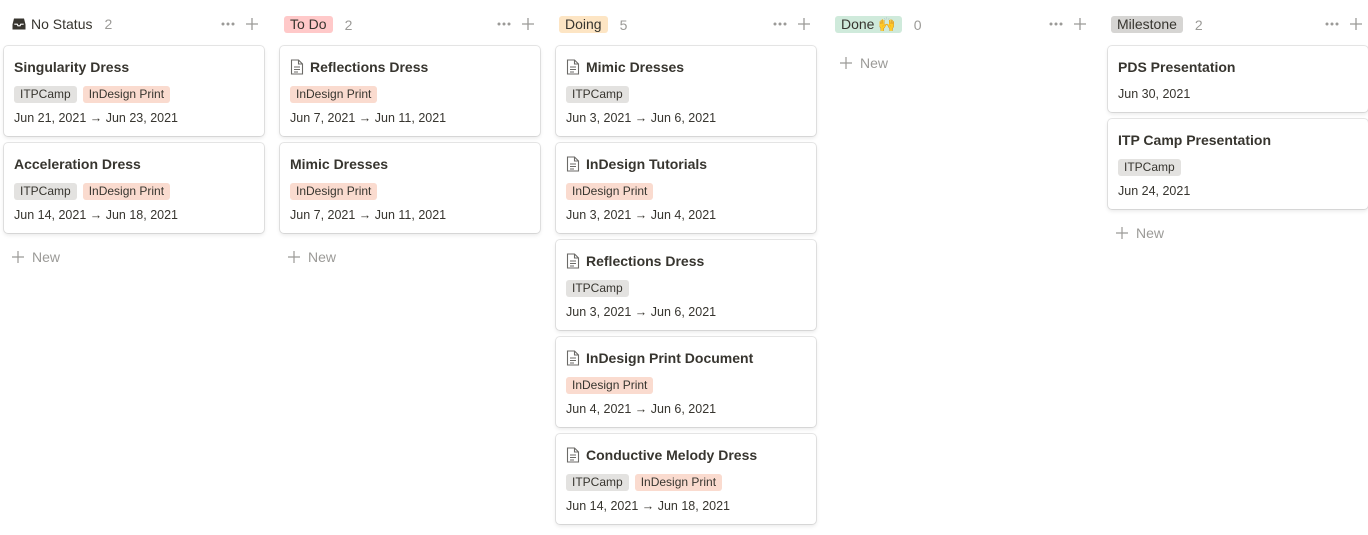 The height and width of the screenshot is (535, 1368). Describe the element at coordinates (641, 409) in the screenshot. I see `card-date: Jun 4, 2021 → Jun 6, 2021` at that location.